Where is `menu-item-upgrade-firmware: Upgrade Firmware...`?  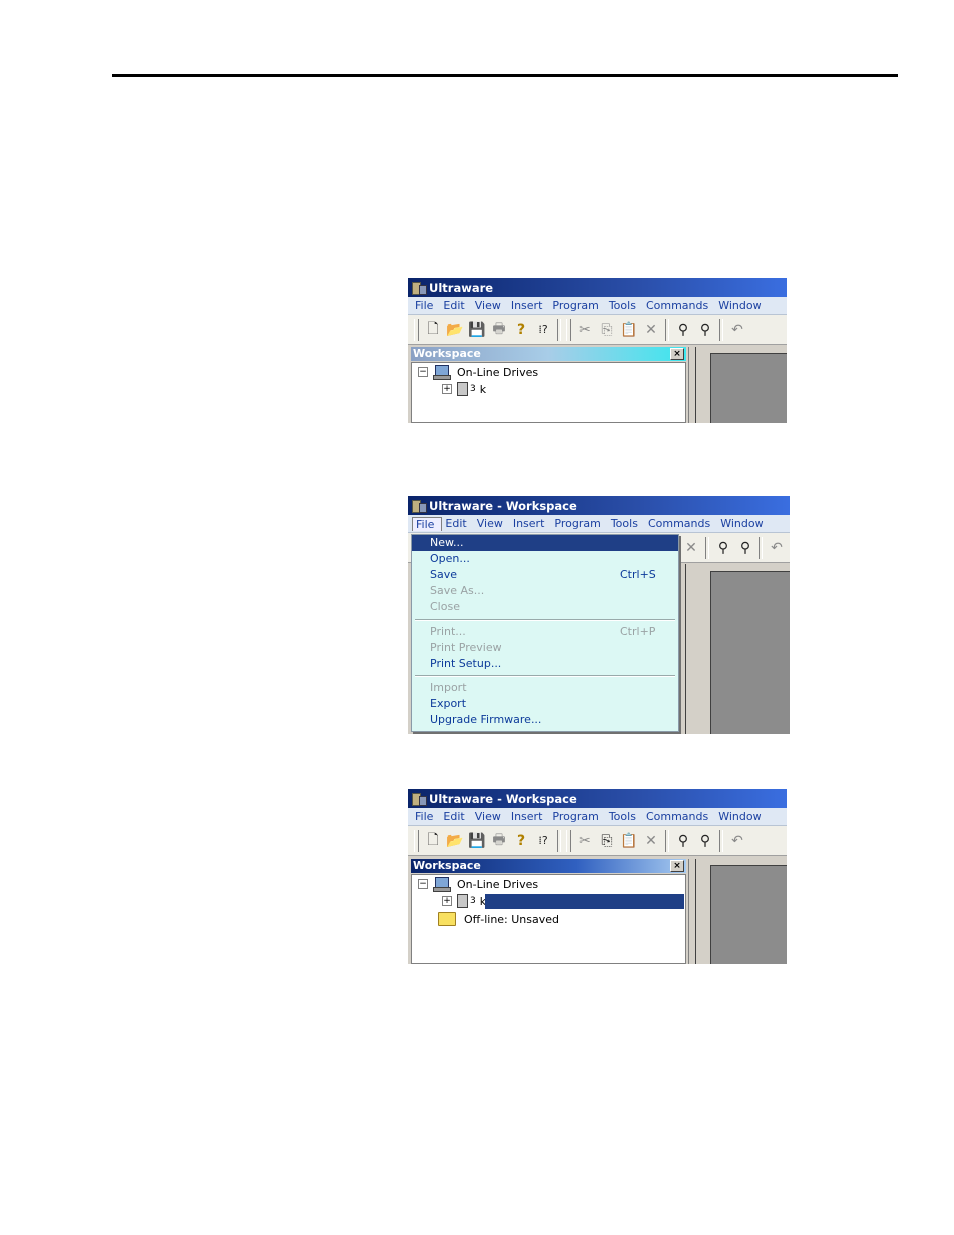 menu-item-upgrade-firmware: Upgrade Firmware... is located at coordinates (545, 720).